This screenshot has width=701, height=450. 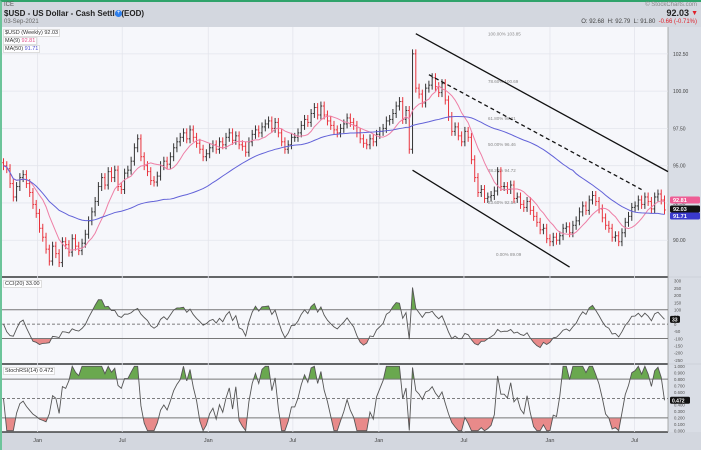 I want to click on legend-cci-value: 33.00, so click(x=32, y=284).